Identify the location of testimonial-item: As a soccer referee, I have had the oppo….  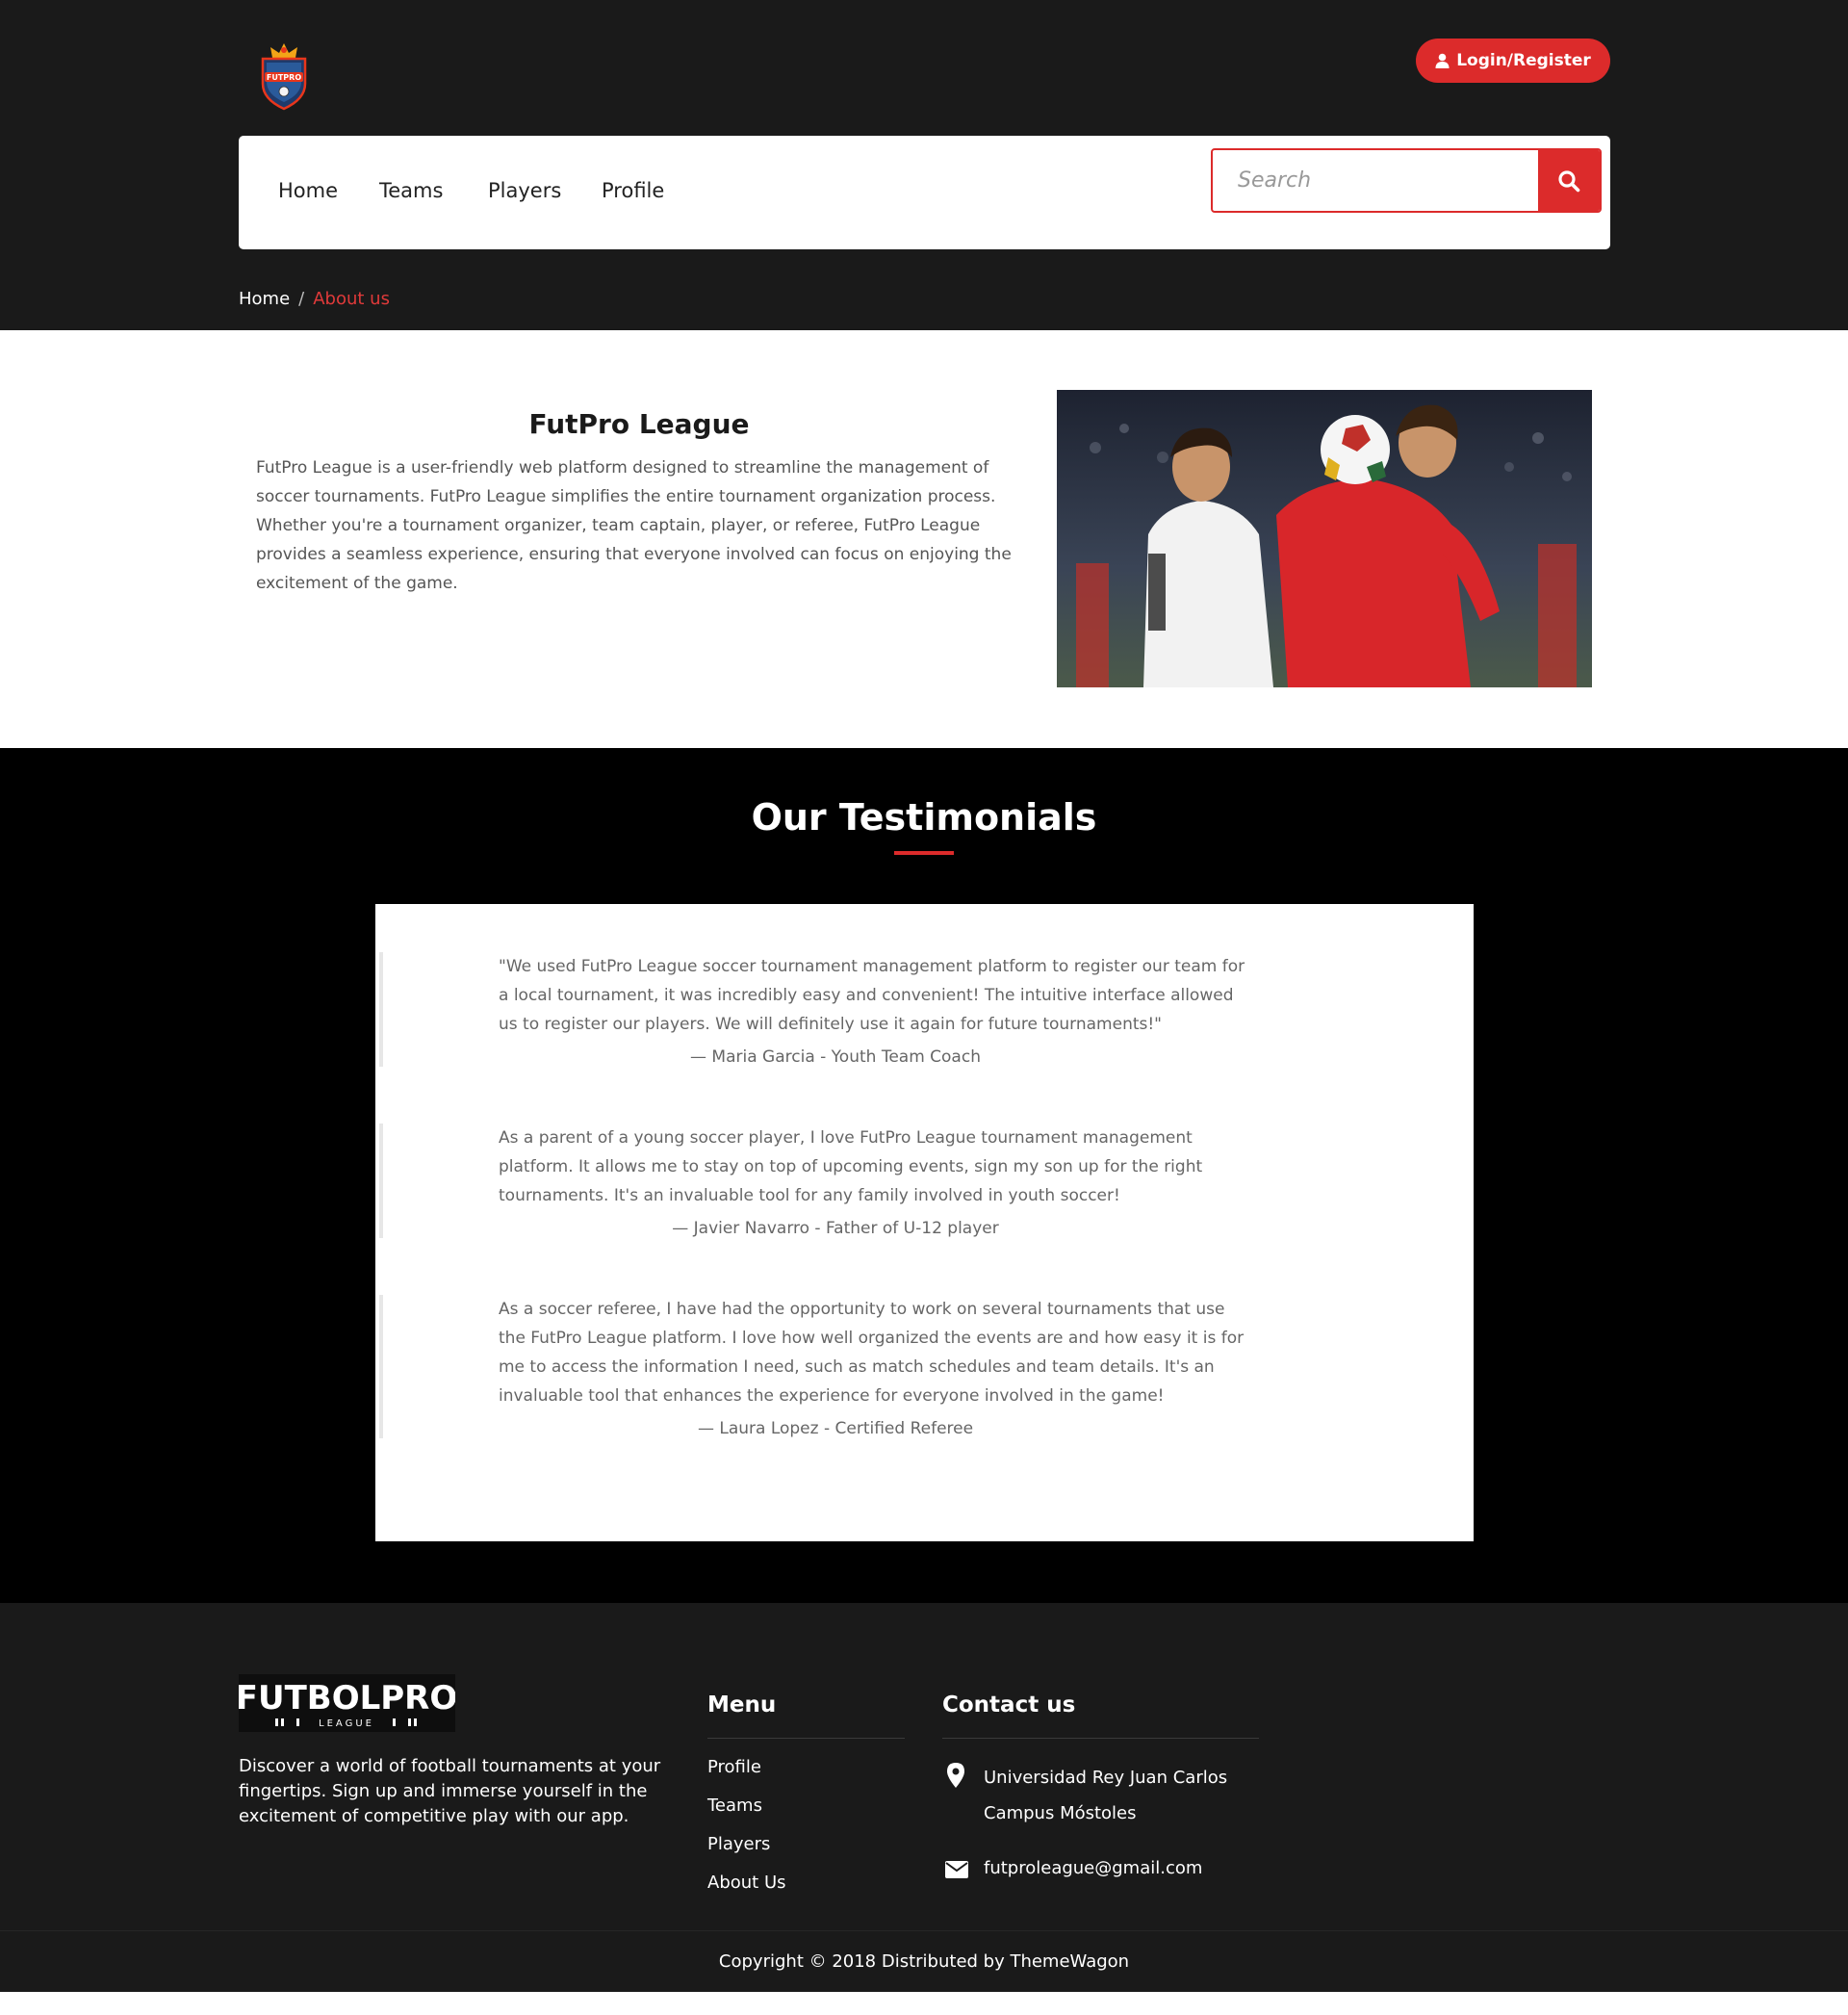
(812, 1367).